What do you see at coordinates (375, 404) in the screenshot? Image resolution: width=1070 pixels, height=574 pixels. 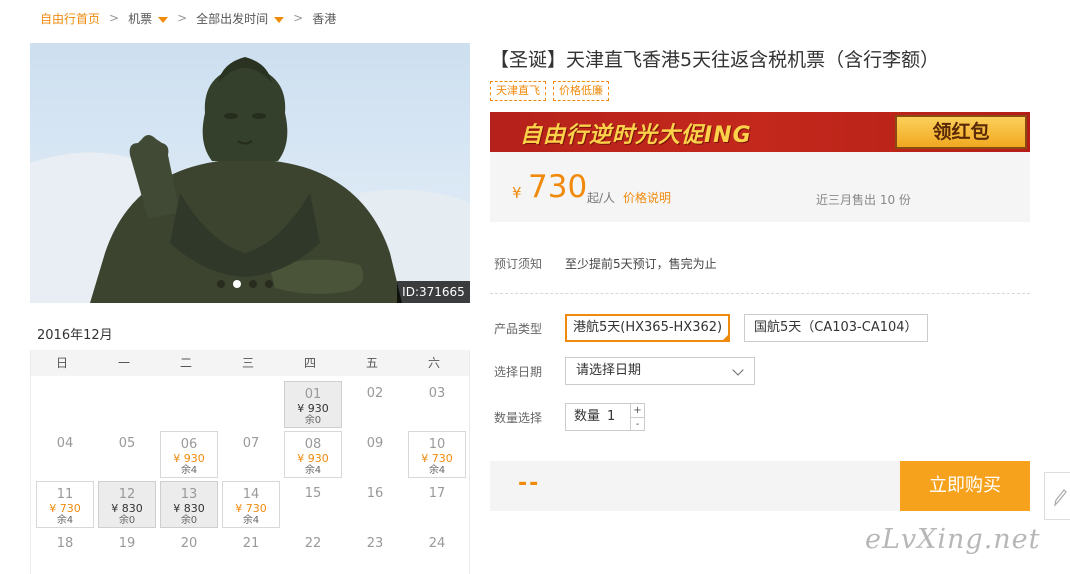 I see `calendar-day: 02` at bounding box center [375, 404].